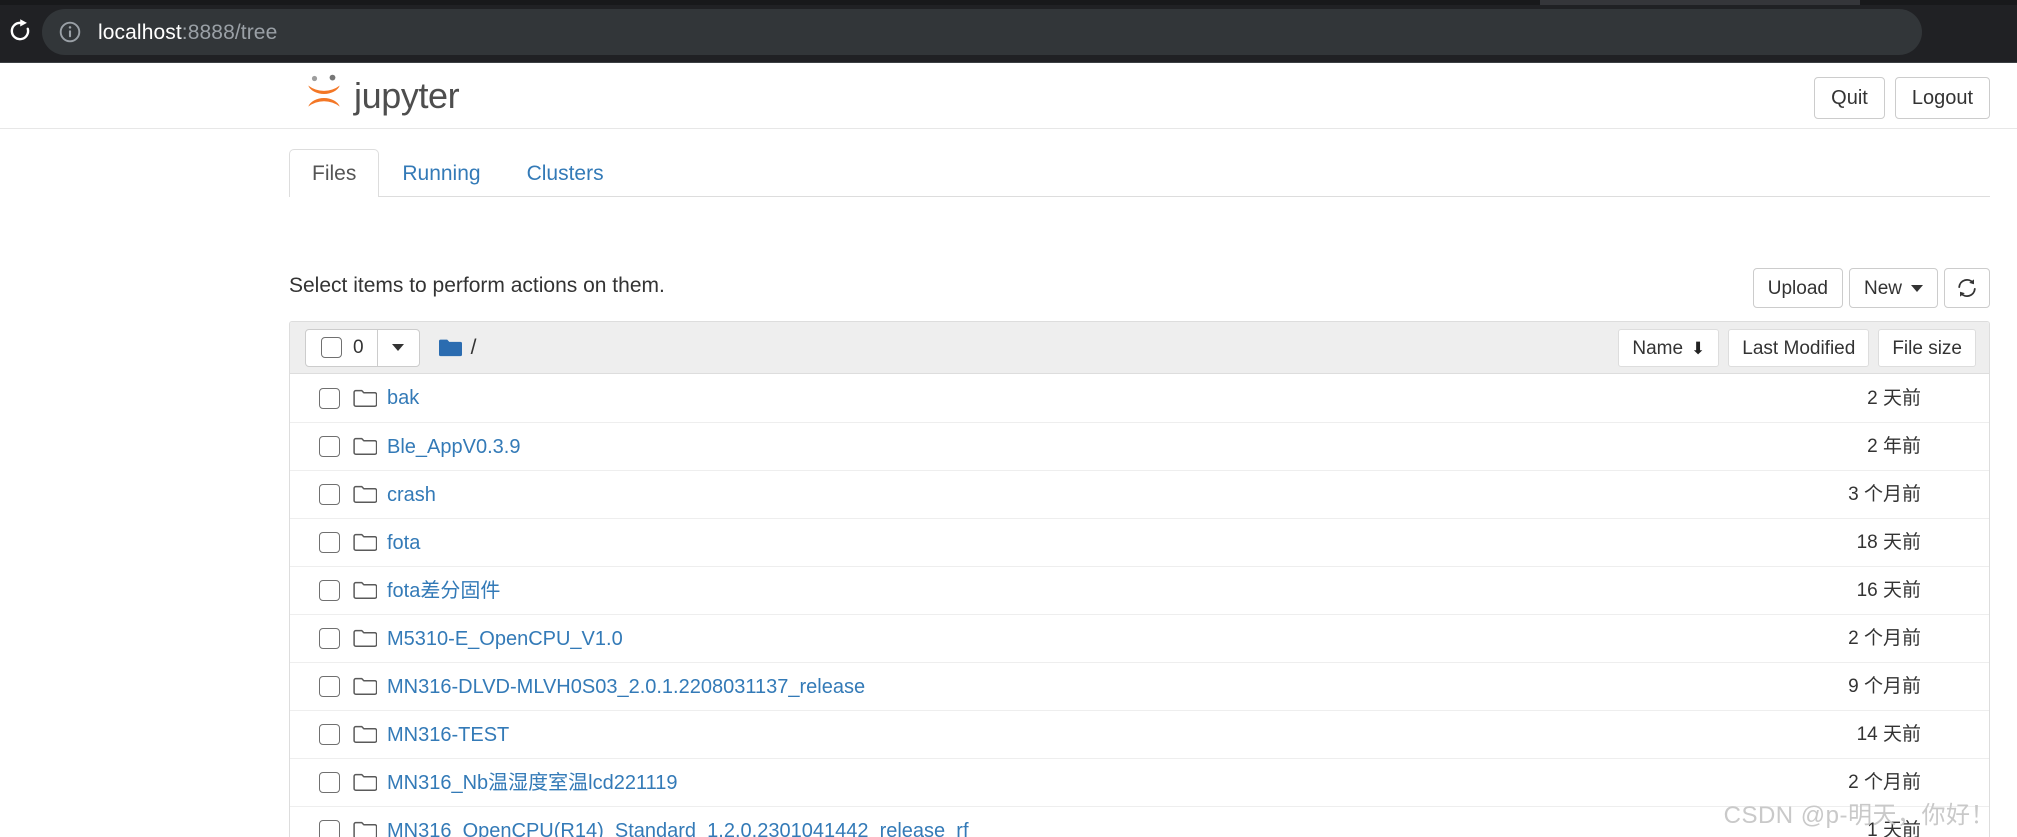 The image size is (2017, 837). What do you see at coordinates (1139, 172) in the screenshot?
I see `tab-bar: Files Running Clusters` at bounding box center [1139, 172].